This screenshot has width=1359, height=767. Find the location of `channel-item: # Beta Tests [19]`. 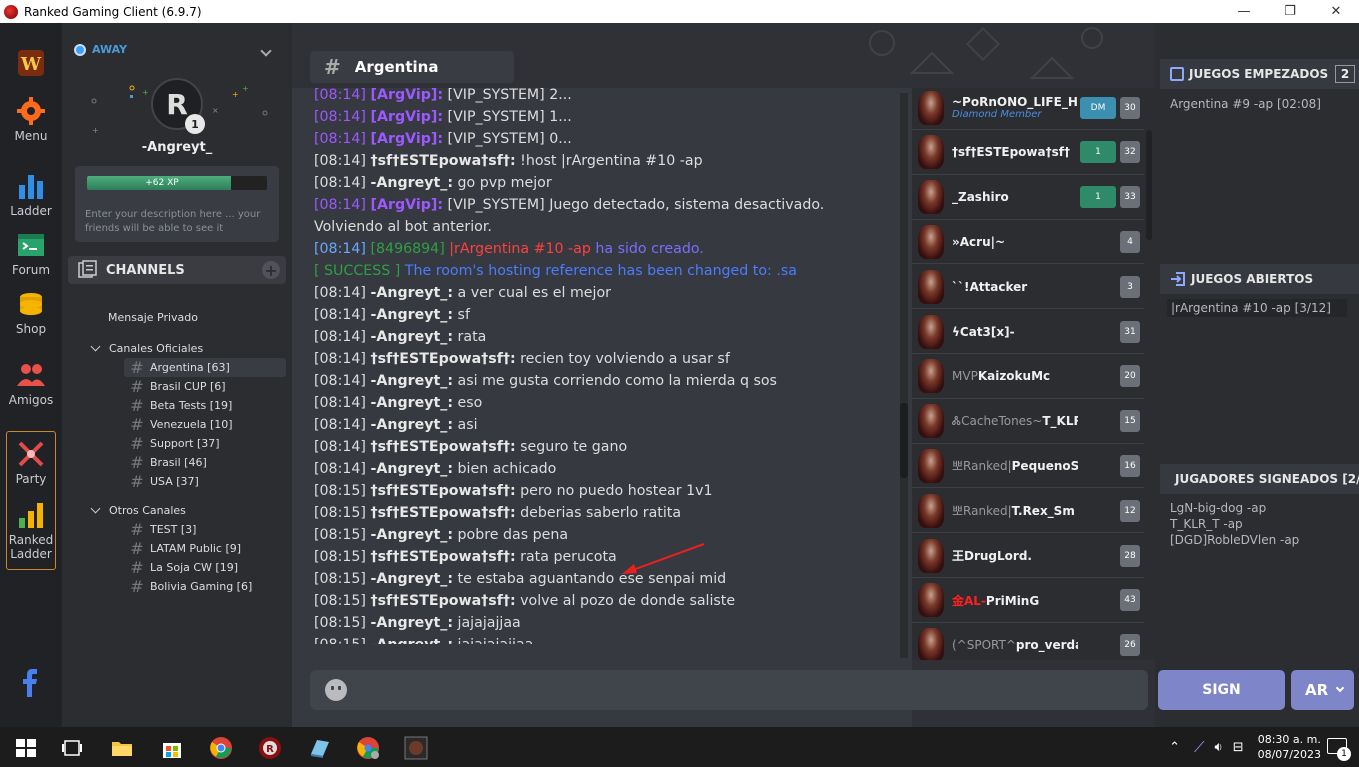

channel-item: # Beta Tests [19] is located at coordinates (205, 405).